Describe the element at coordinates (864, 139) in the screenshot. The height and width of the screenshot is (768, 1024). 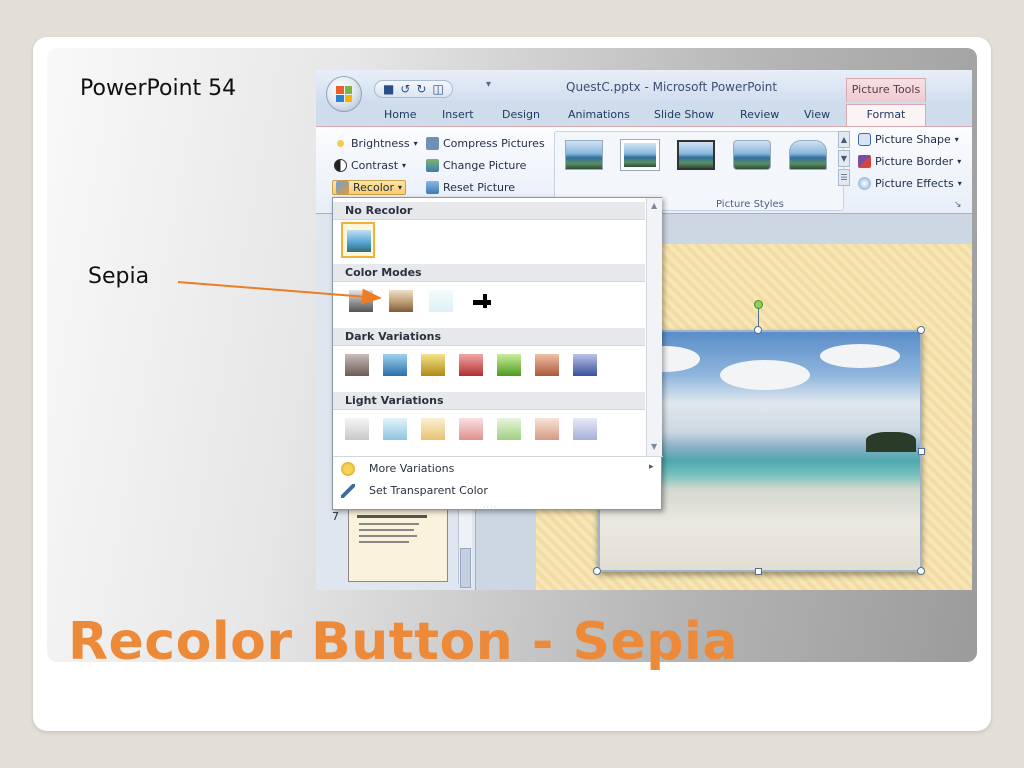
I see `shape-icon` at that location.